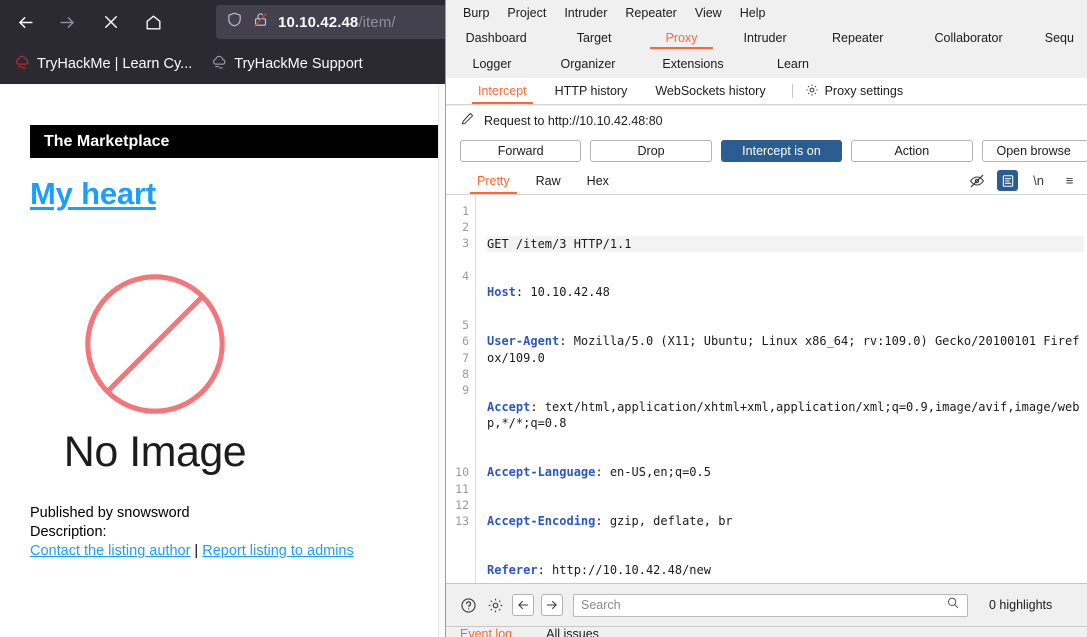 This screenshot has width=1087, height=637. What do you see at coordinates (462, 505) in the screenshot?
I see `line-number: 12` at bounding box center [462, 505].